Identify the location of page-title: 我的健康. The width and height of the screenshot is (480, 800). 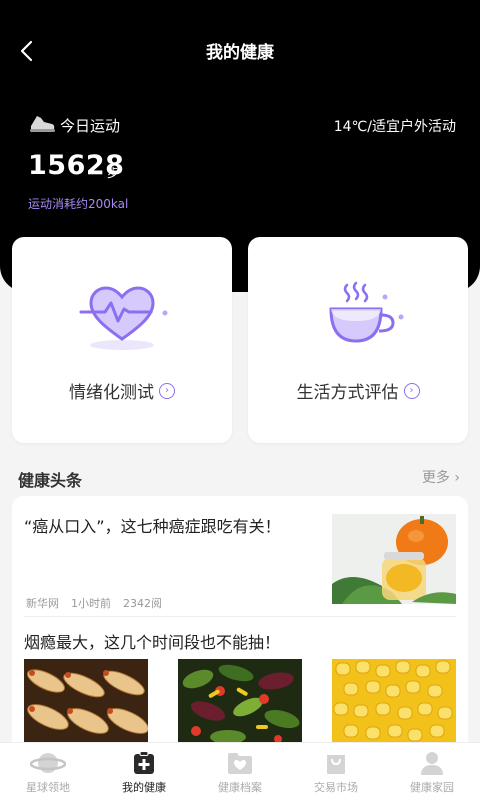
(240, 53).